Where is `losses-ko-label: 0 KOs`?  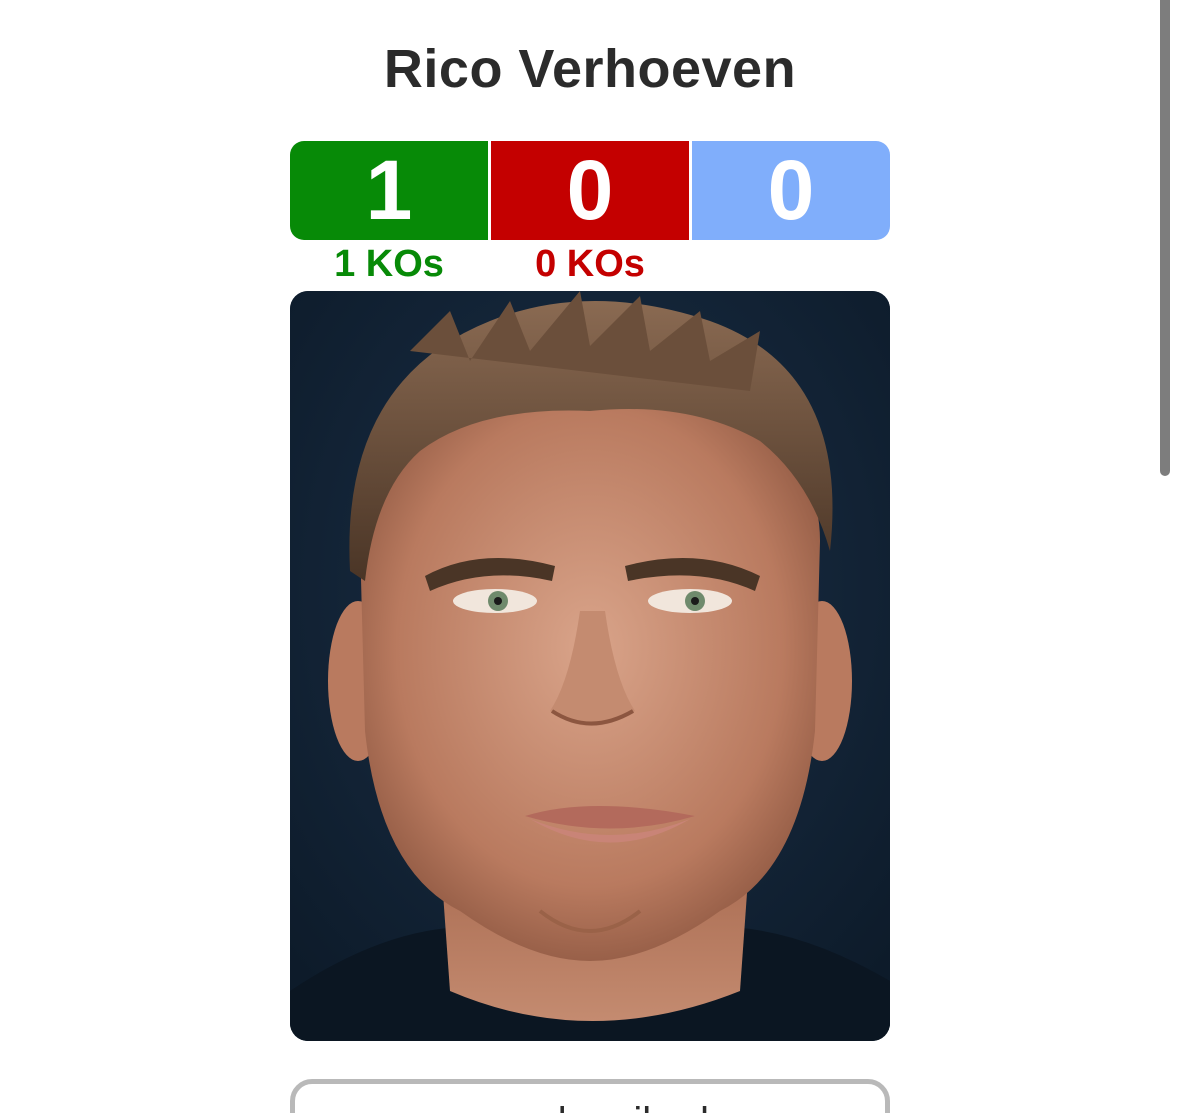 losses-ko-label: 0 KOs is located at coordinates (590, 264).